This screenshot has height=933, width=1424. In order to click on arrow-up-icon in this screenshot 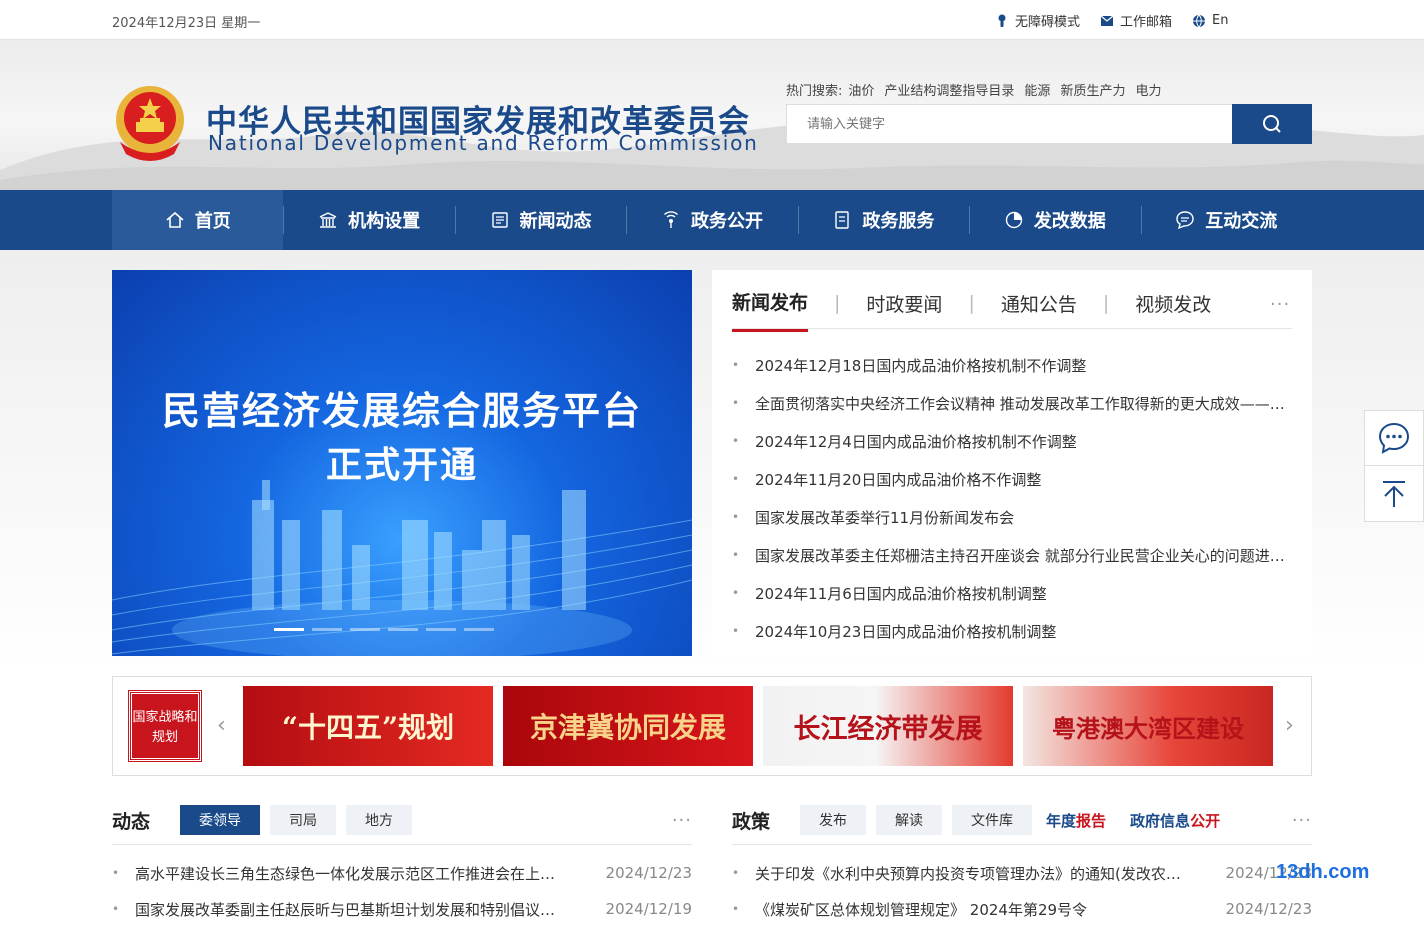, I will do `click(1394, 493)`.